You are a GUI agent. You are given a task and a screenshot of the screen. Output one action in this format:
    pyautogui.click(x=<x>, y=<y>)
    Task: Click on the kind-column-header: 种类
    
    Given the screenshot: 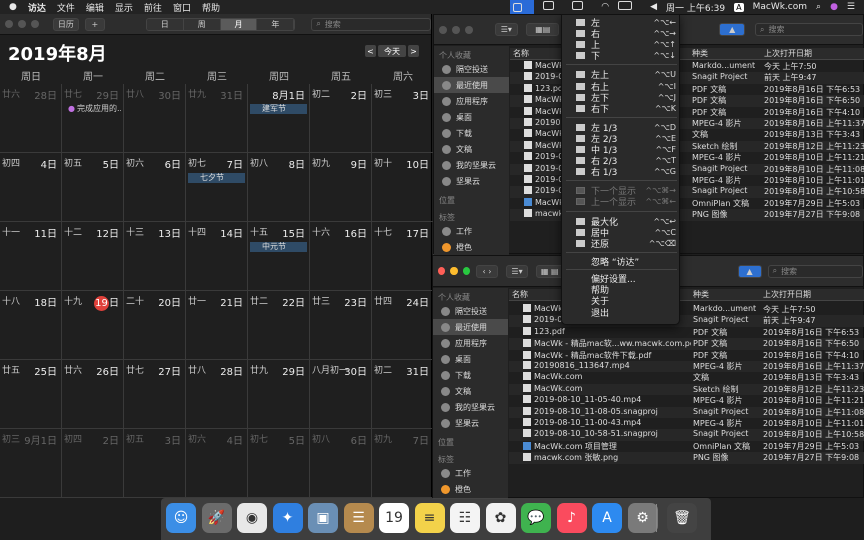 What is the action you would take?
    pyautogui.click(x=701, y=294)
    